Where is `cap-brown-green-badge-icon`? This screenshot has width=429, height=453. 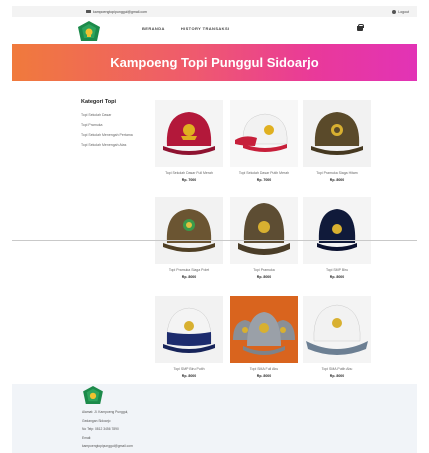
cap-brown-green-badge-icon is located at coordinates (189, 230).